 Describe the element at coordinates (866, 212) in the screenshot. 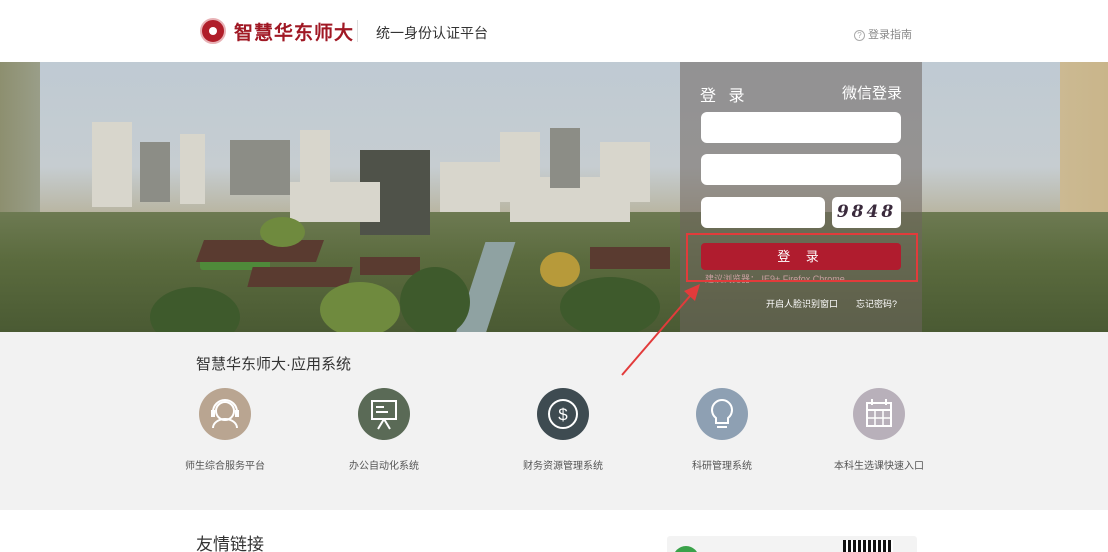

I see `captcha-image: 9848` at that location.